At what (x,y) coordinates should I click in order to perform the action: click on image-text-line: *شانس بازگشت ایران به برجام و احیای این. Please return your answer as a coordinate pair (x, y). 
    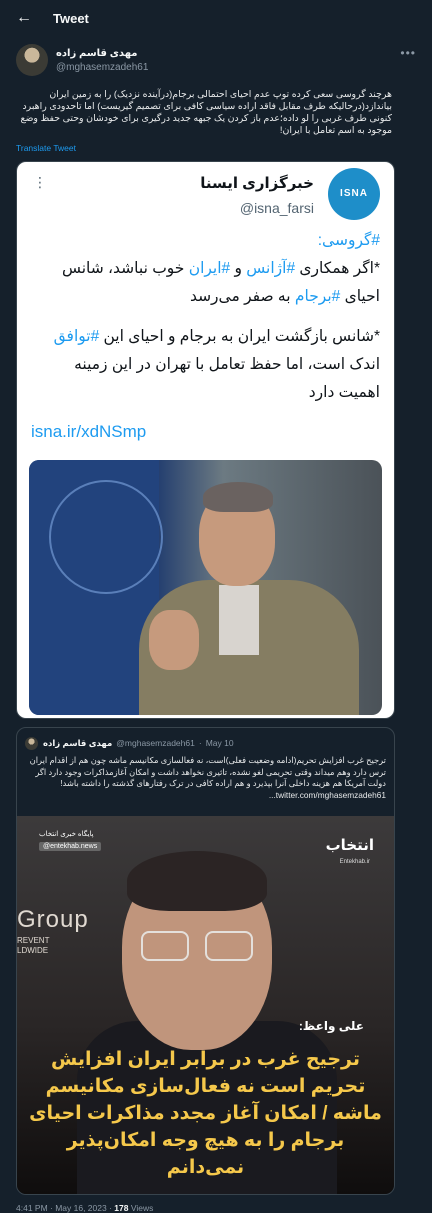
    Looking at the image, I should click on (240, 336).